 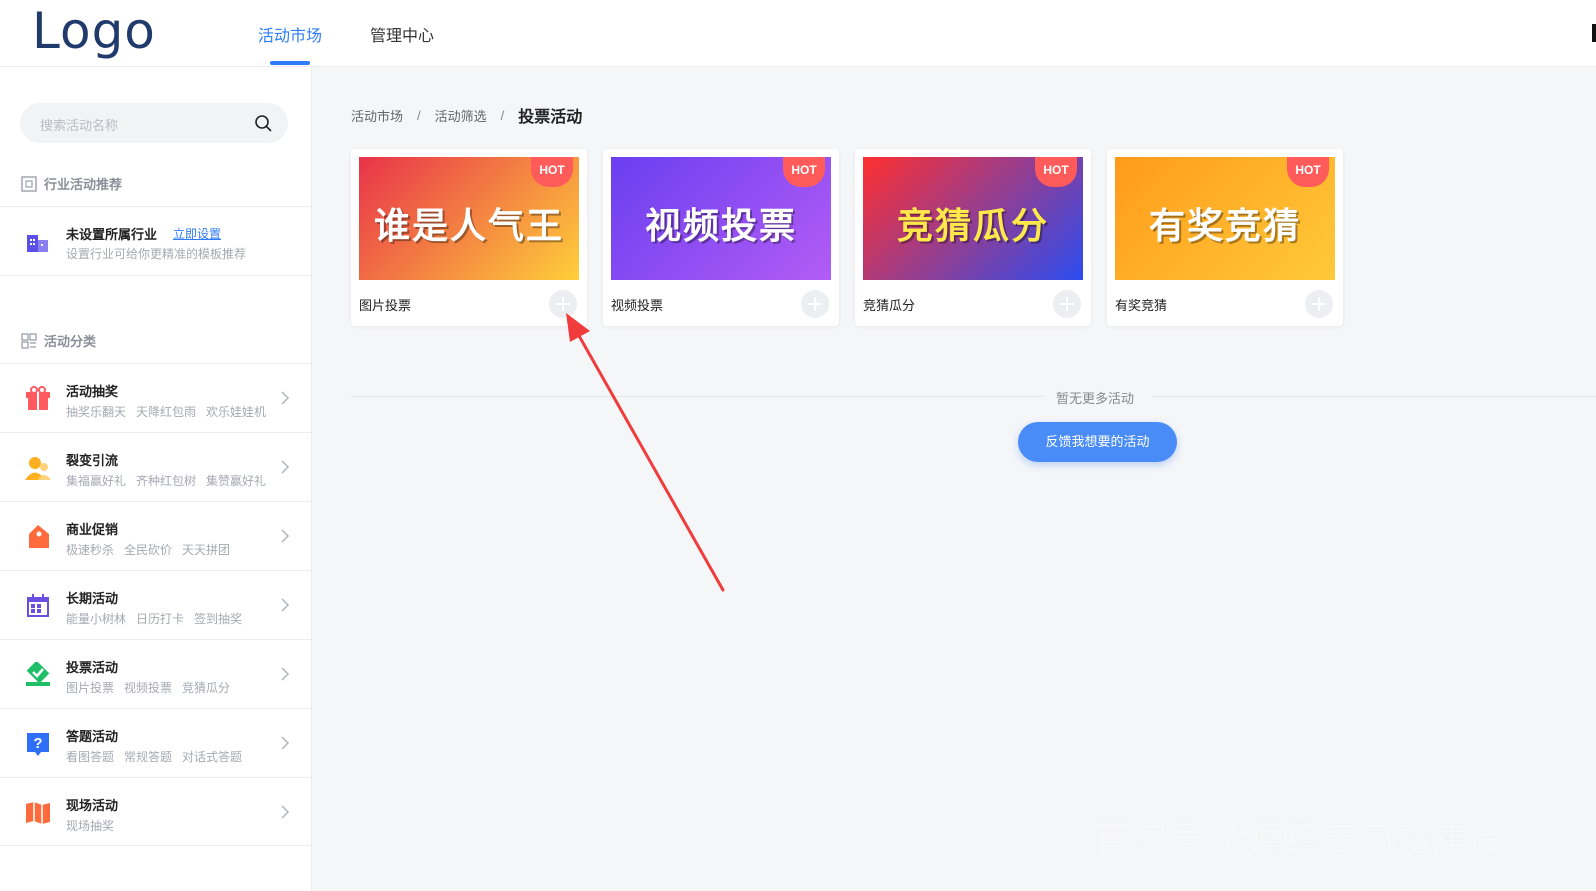 I want to click on activity-card: 谁是人气王 HOT 图片投票, so click(x=469, y=237).